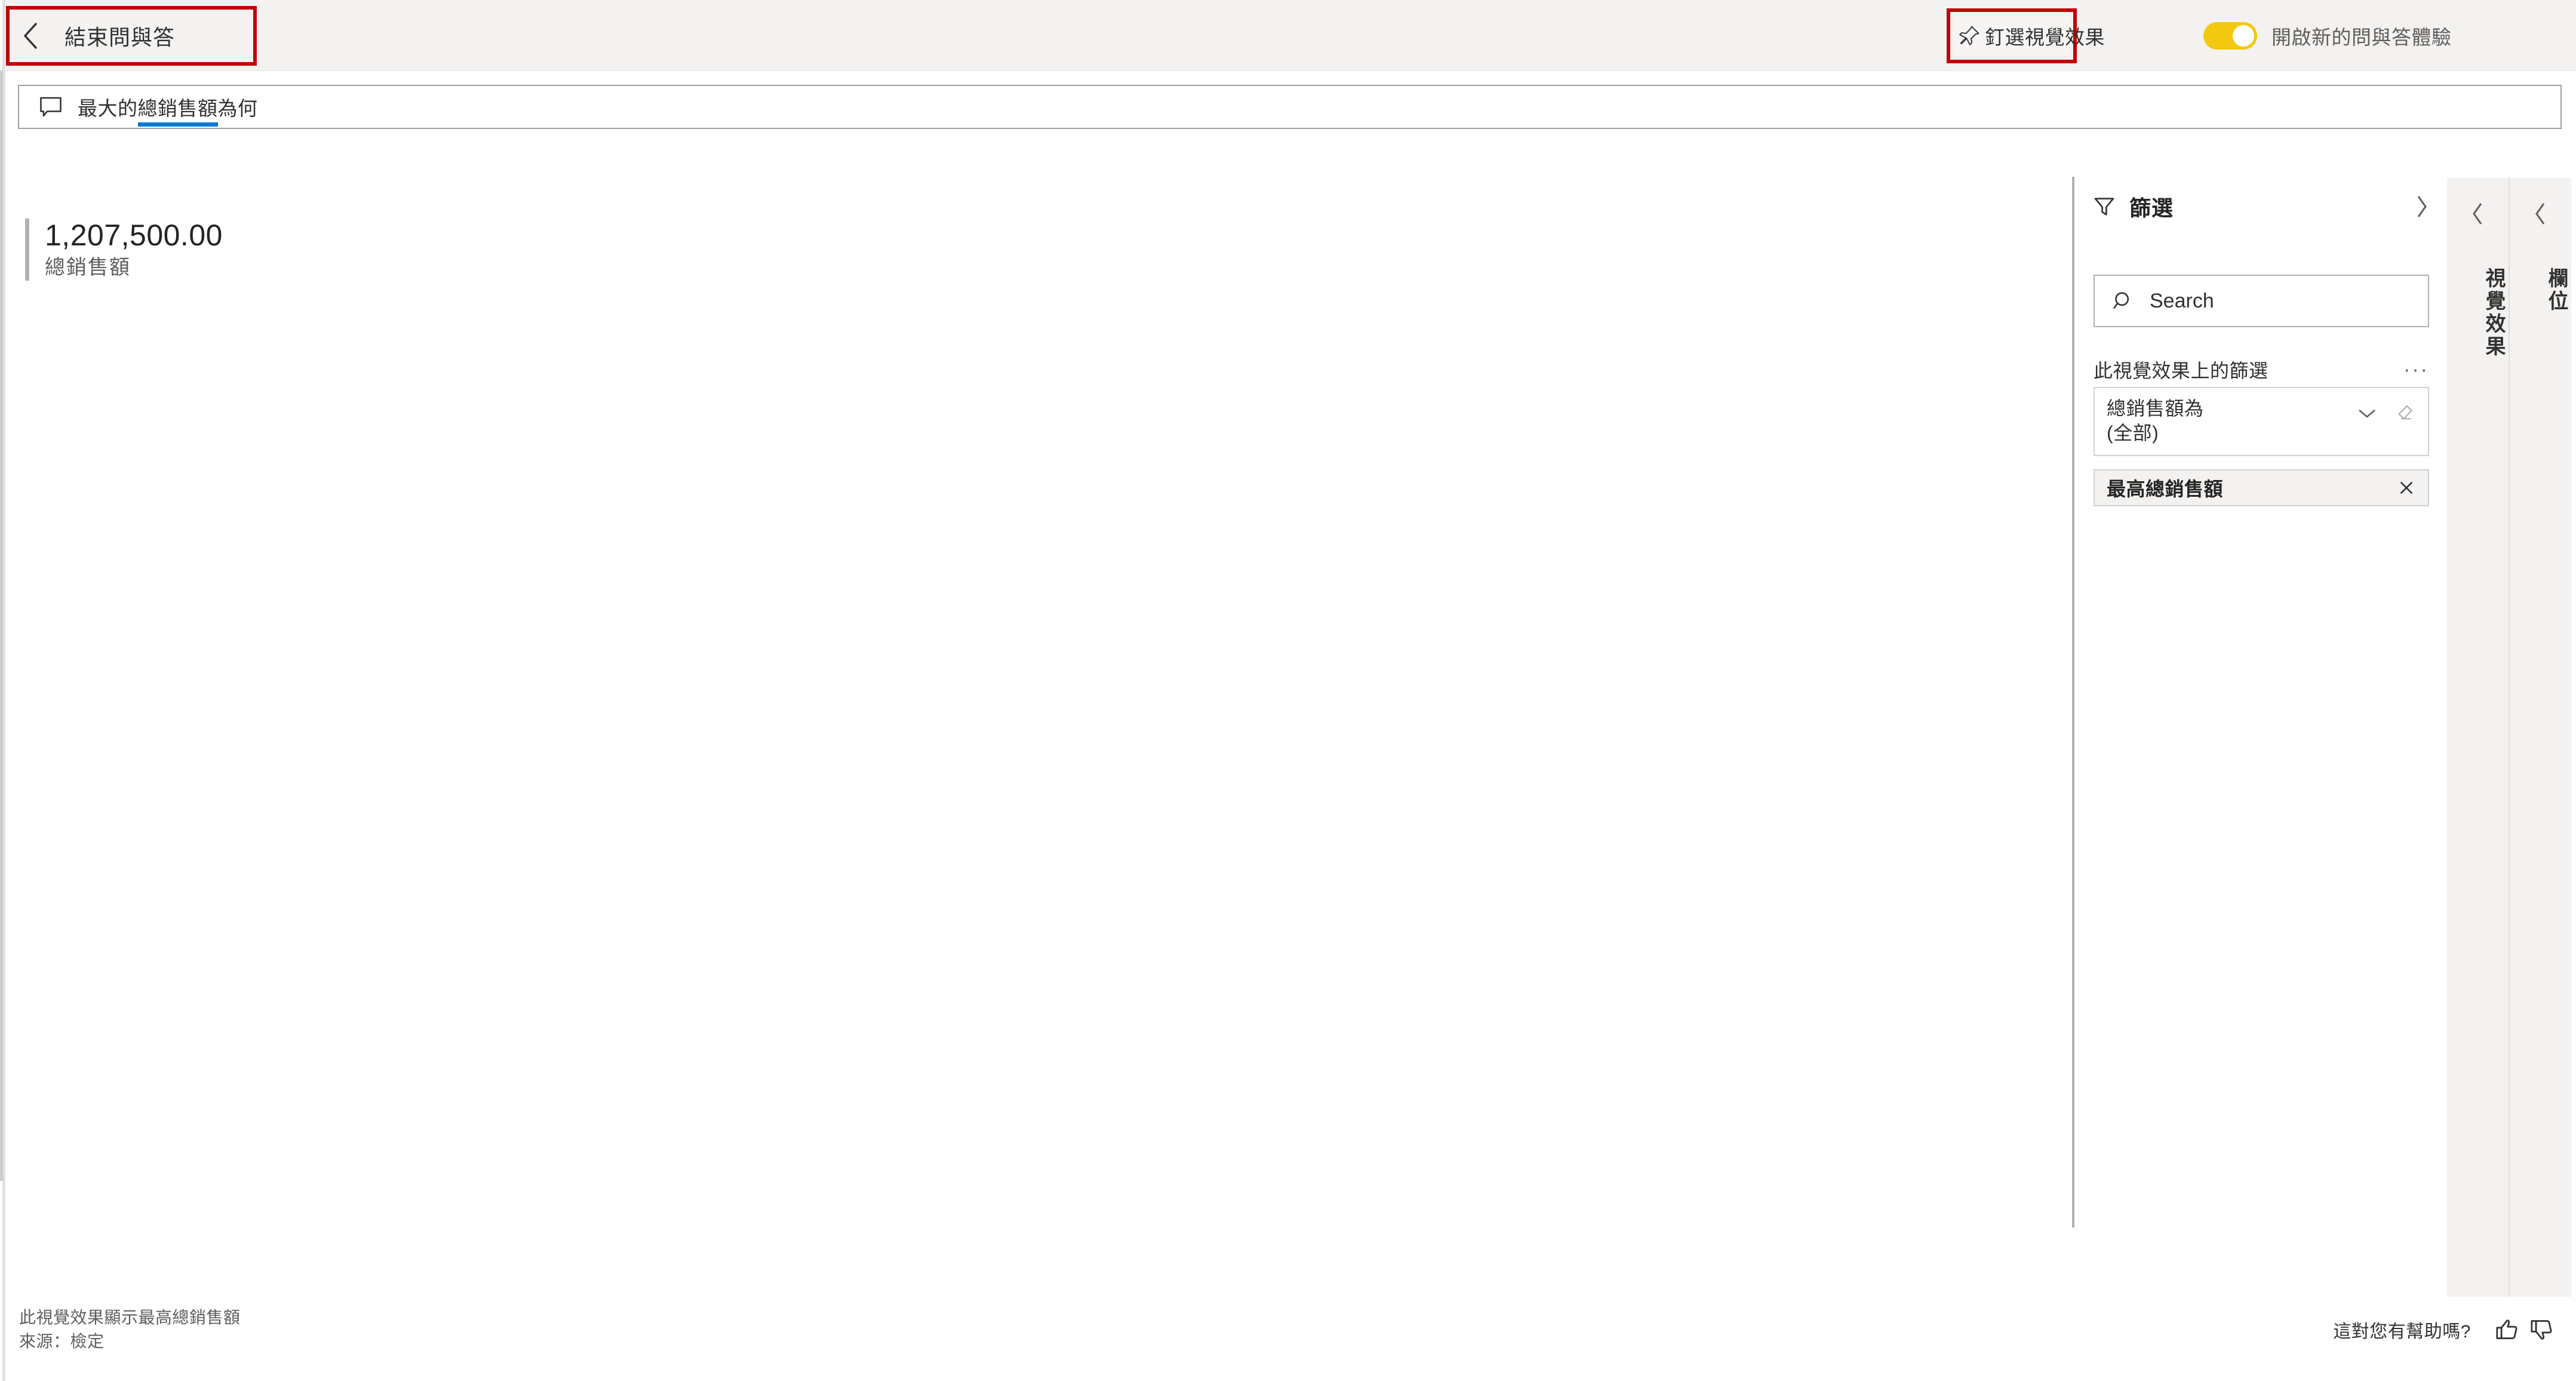 This screenshot has height=1381, width=2576. I want to click on new-qa-toggle-row: 開啟新的問與答體驗, so click(2327, 36).